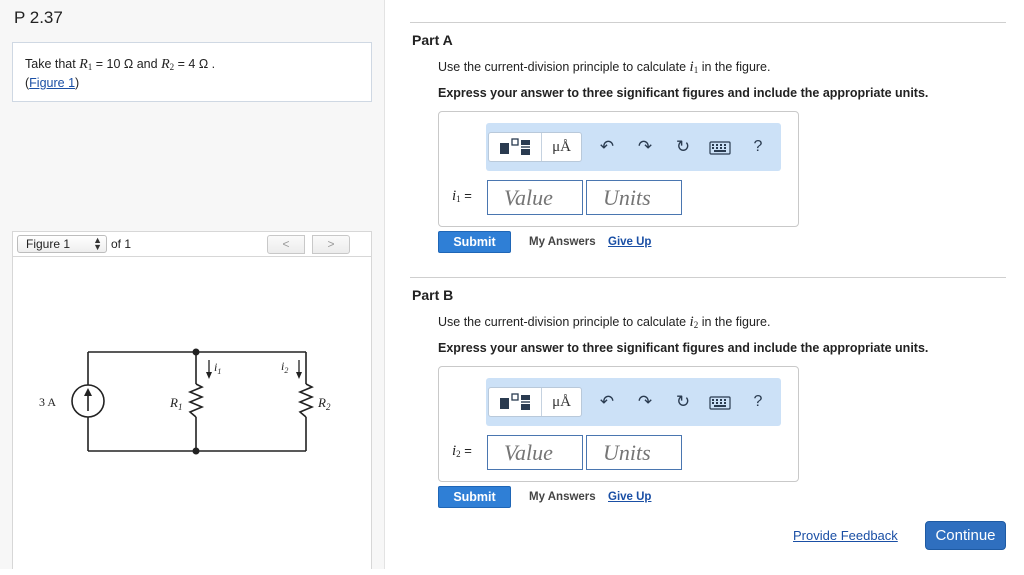  Describe the element at coordinates (474, 242) in the screenshot. I see `part-a-submit-button: Submit` at that location.